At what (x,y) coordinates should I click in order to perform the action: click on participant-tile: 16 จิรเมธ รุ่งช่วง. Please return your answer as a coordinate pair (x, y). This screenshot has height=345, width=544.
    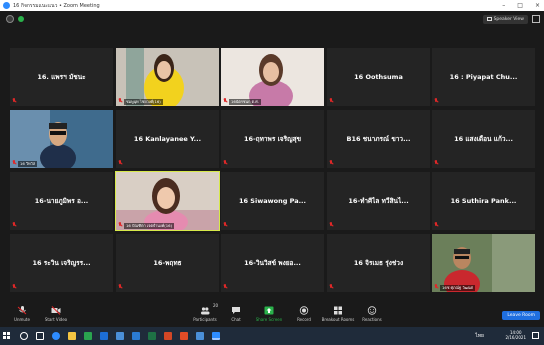
    Looking at the image, I should click on (378, 263).